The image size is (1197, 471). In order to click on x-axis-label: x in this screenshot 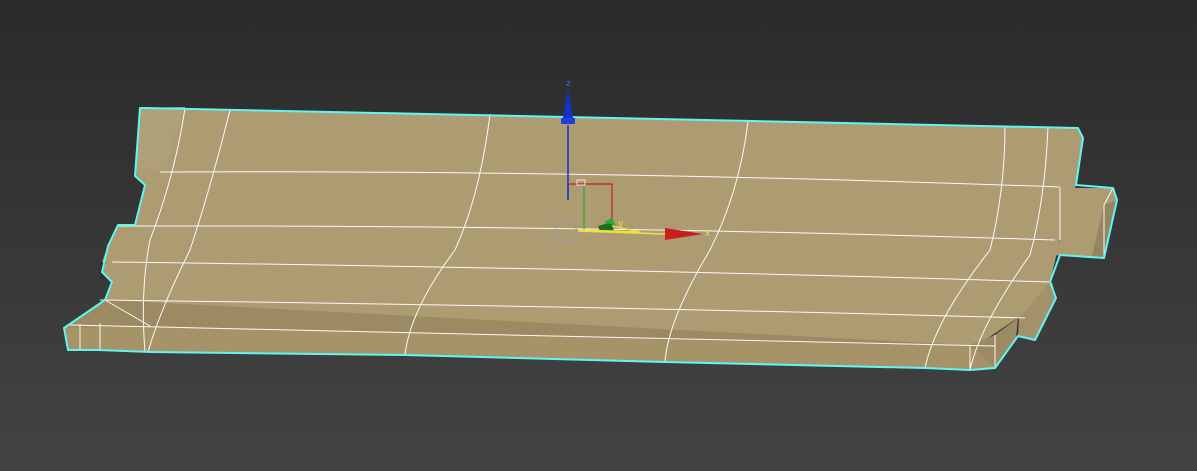, I will do `click(708, 234)`.